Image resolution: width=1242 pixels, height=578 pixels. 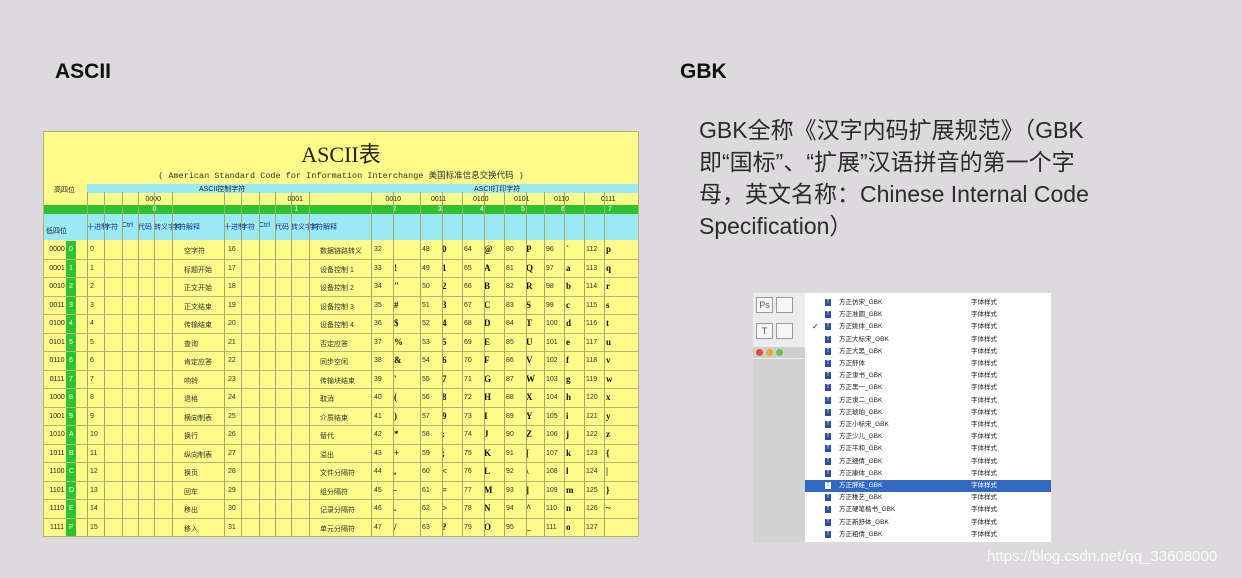 I want to click on char-code: 40, so click(x=378, y=397).